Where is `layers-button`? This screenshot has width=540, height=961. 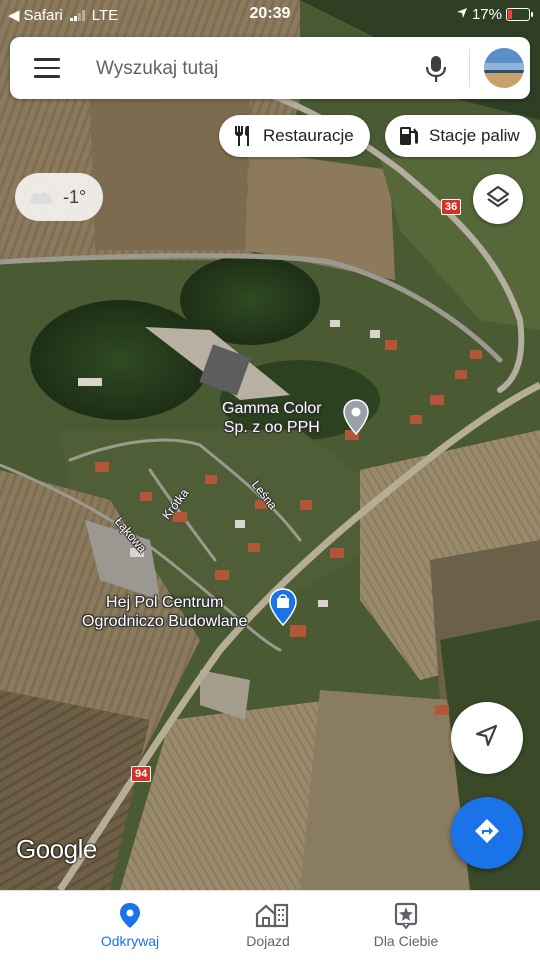 layers-button is located at coordinates (498, 199).